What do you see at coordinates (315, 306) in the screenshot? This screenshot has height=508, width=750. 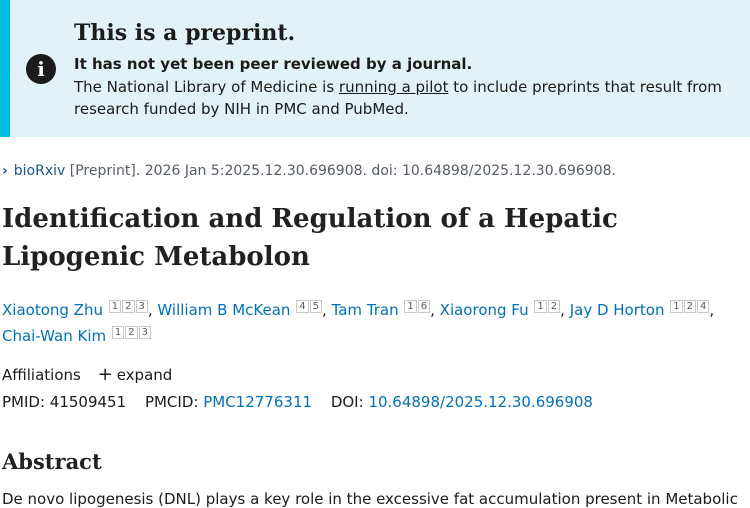 I see `affiliation-ref: 5` at bounding box center [315, 306].